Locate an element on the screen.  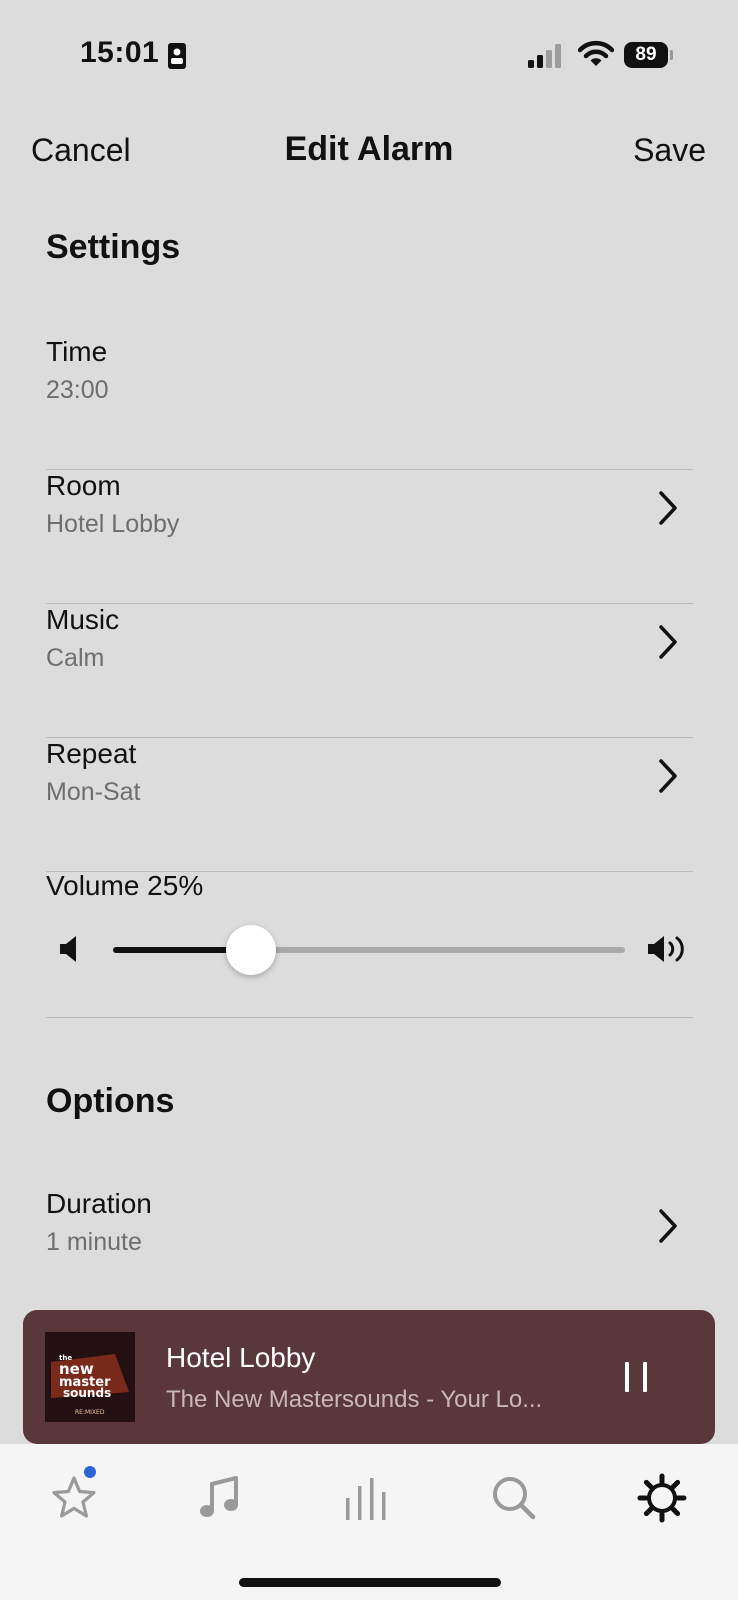
volume-label: Volume 25% is located at coordinates (125, 885).